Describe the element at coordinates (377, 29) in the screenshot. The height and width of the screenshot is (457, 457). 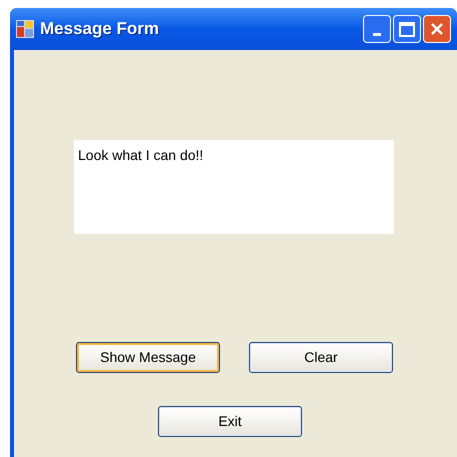
I see `minimize-button` at that location.